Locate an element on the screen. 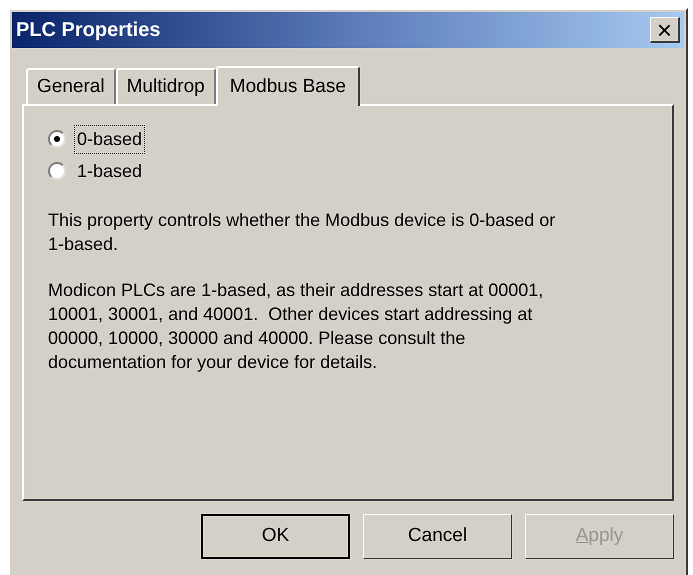 The width and height of the screenshot is (693, 575). tab: Multidrop is located at coordinates (166, 86).